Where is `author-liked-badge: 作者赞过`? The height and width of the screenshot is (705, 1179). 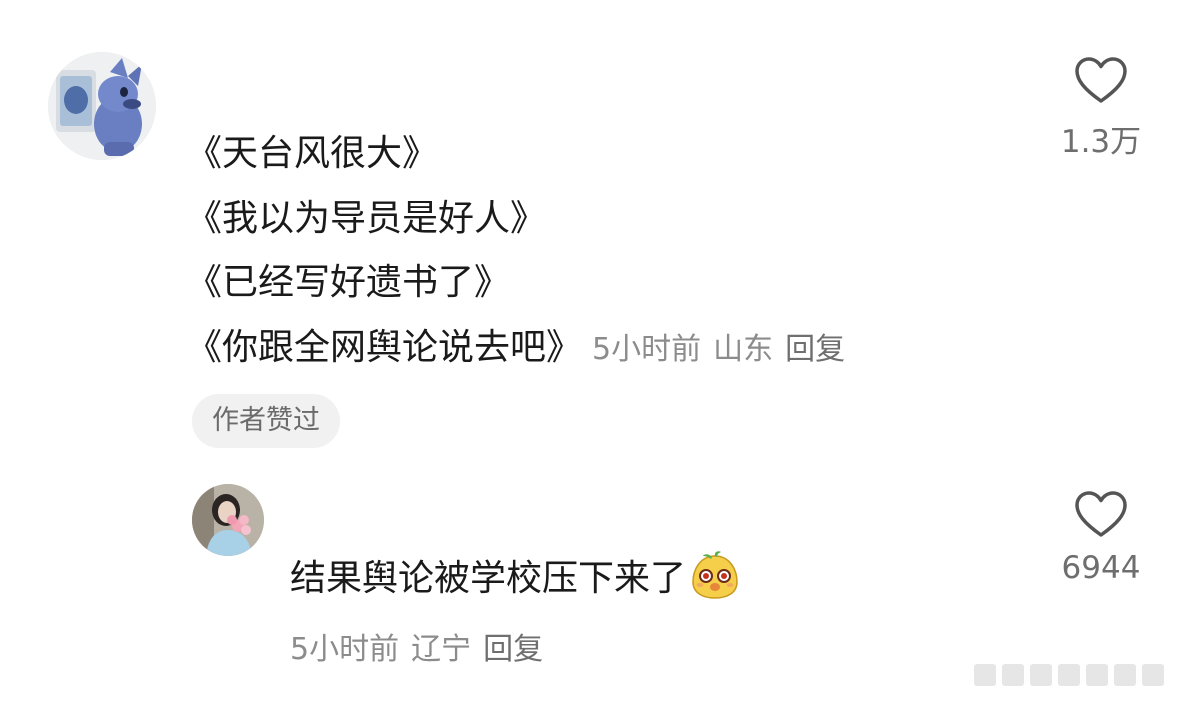
author-liked-badge: 作者赞过 is located at coordinates (266, 421).